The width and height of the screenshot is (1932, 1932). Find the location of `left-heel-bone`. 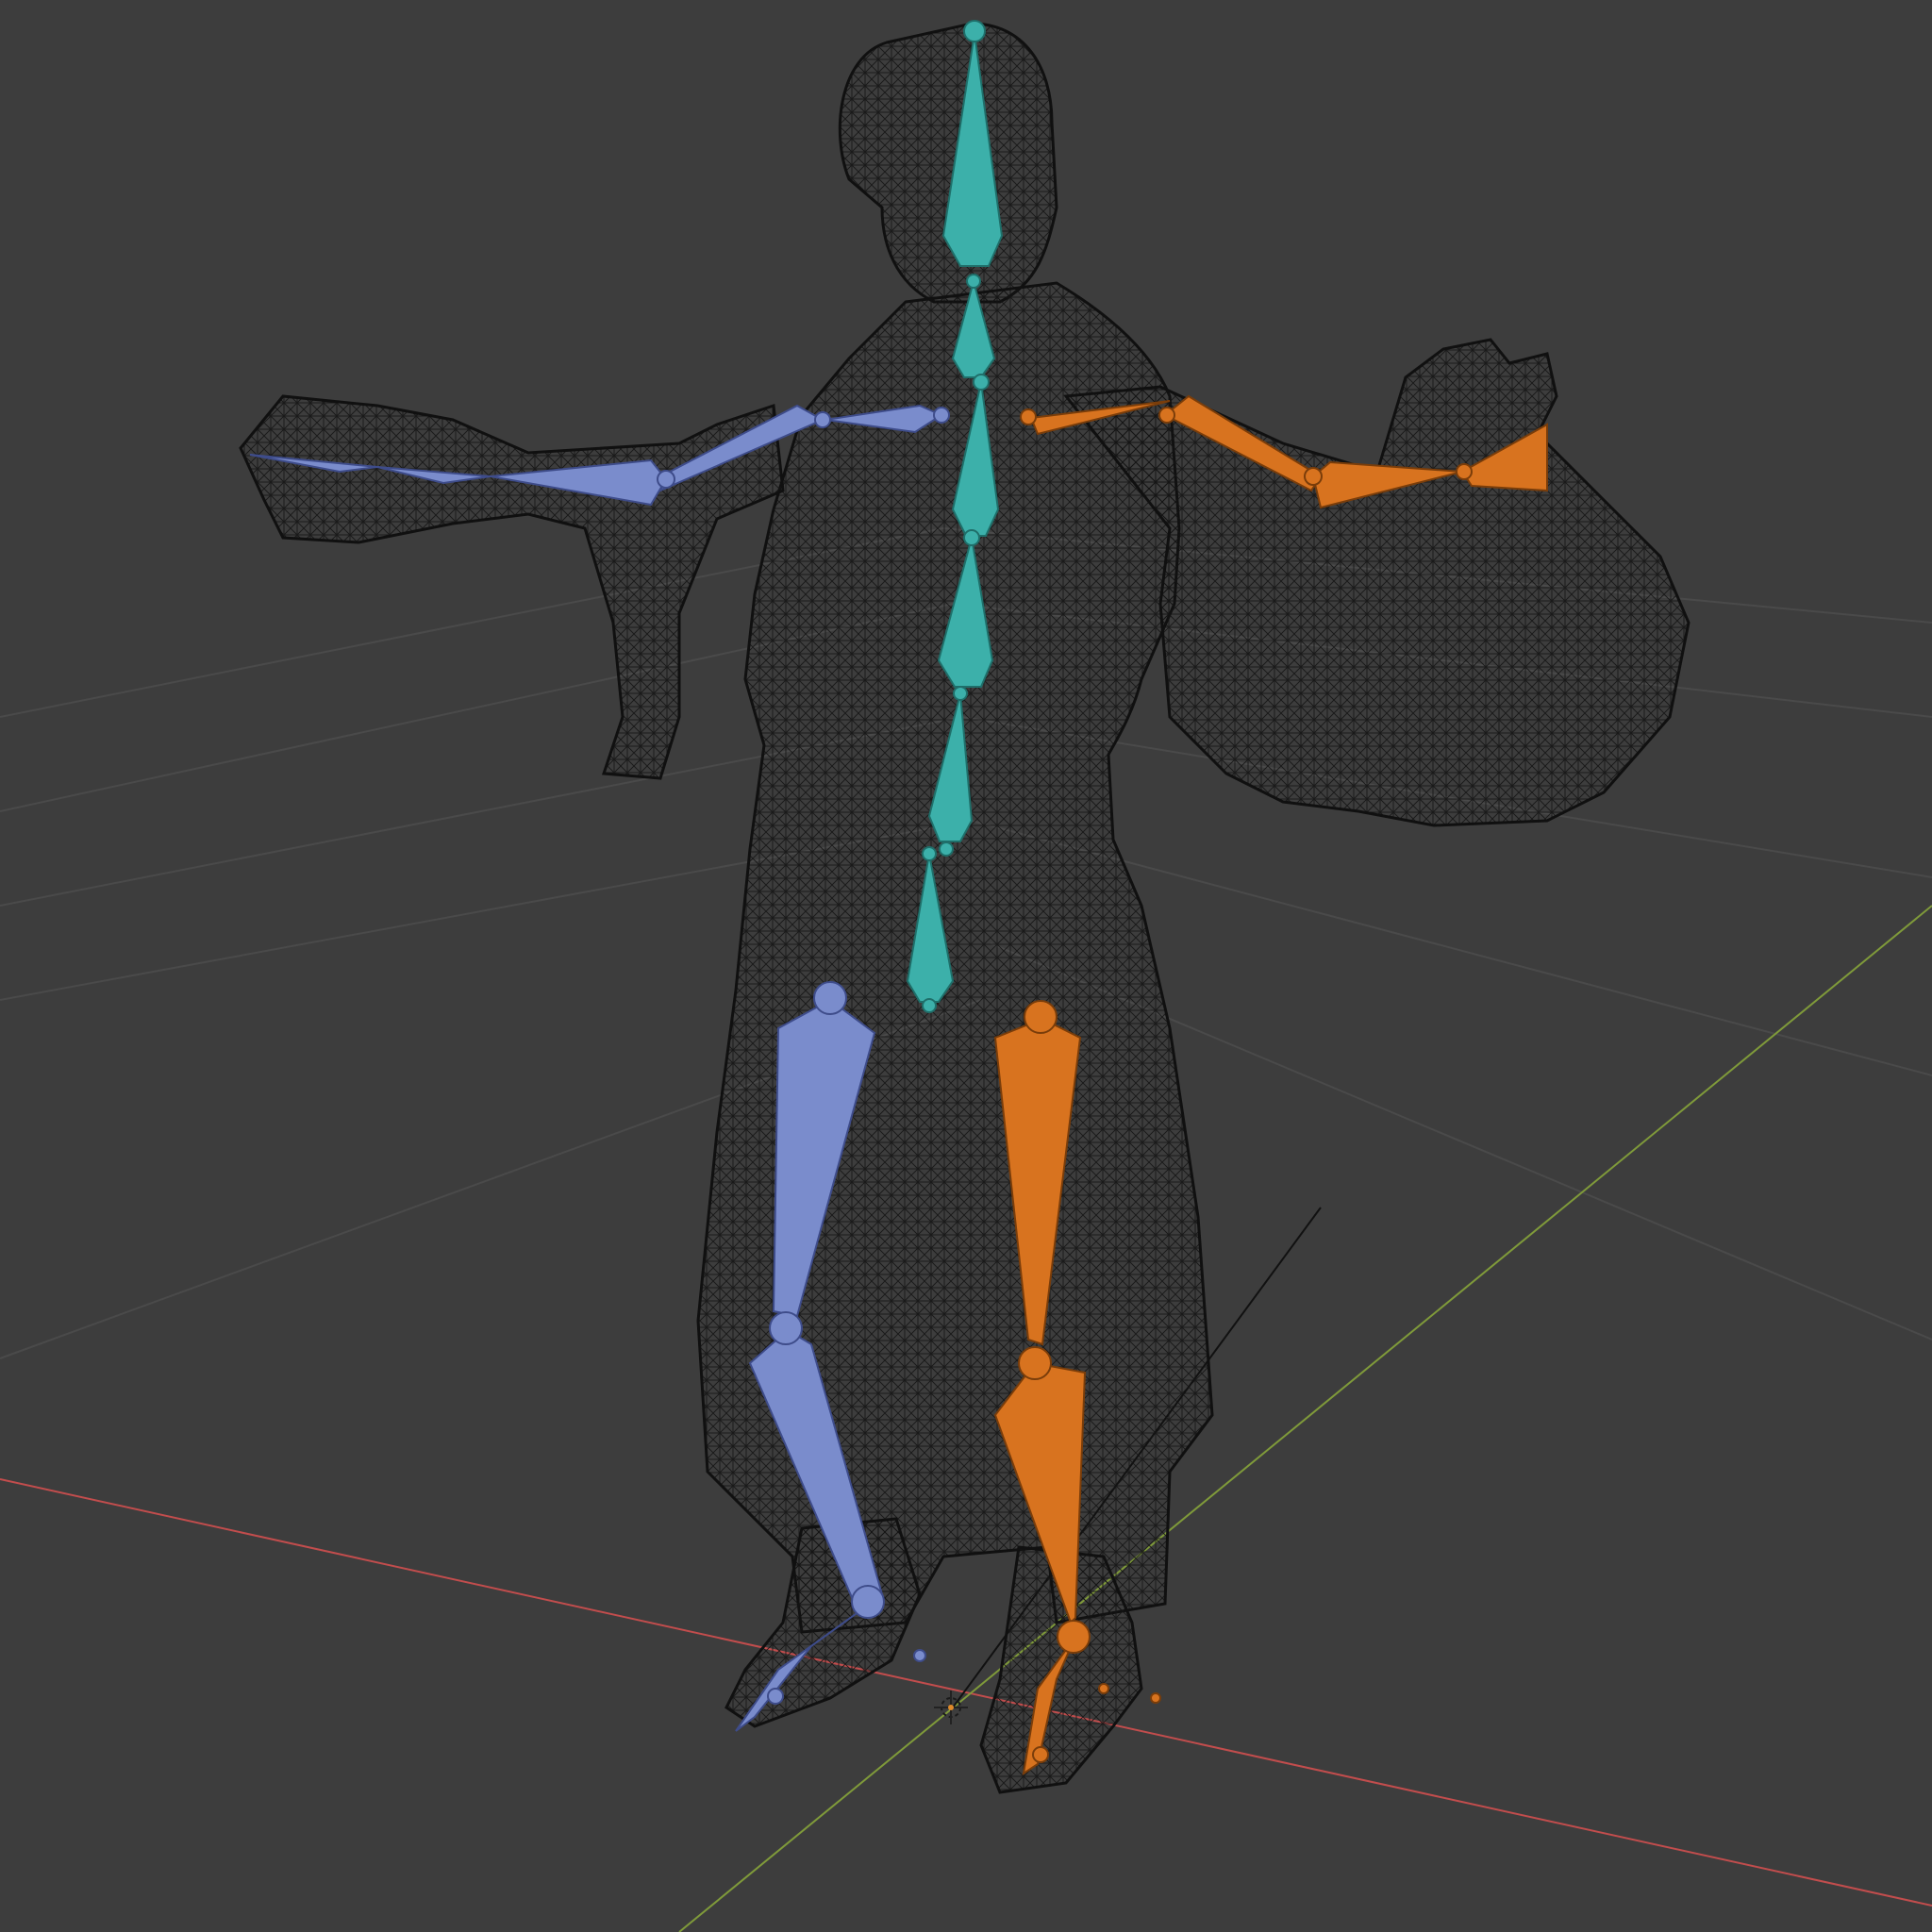

left-heel-bone is located at coordinates (920, 1655).